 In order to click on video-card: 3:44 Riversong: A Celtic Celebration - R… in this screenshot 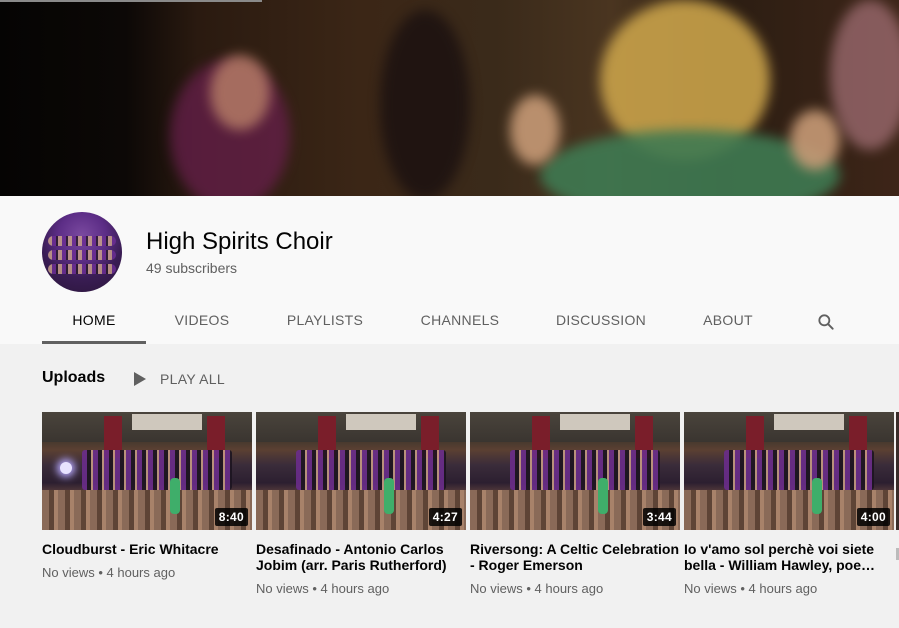, I will do `click(575, 504)`.